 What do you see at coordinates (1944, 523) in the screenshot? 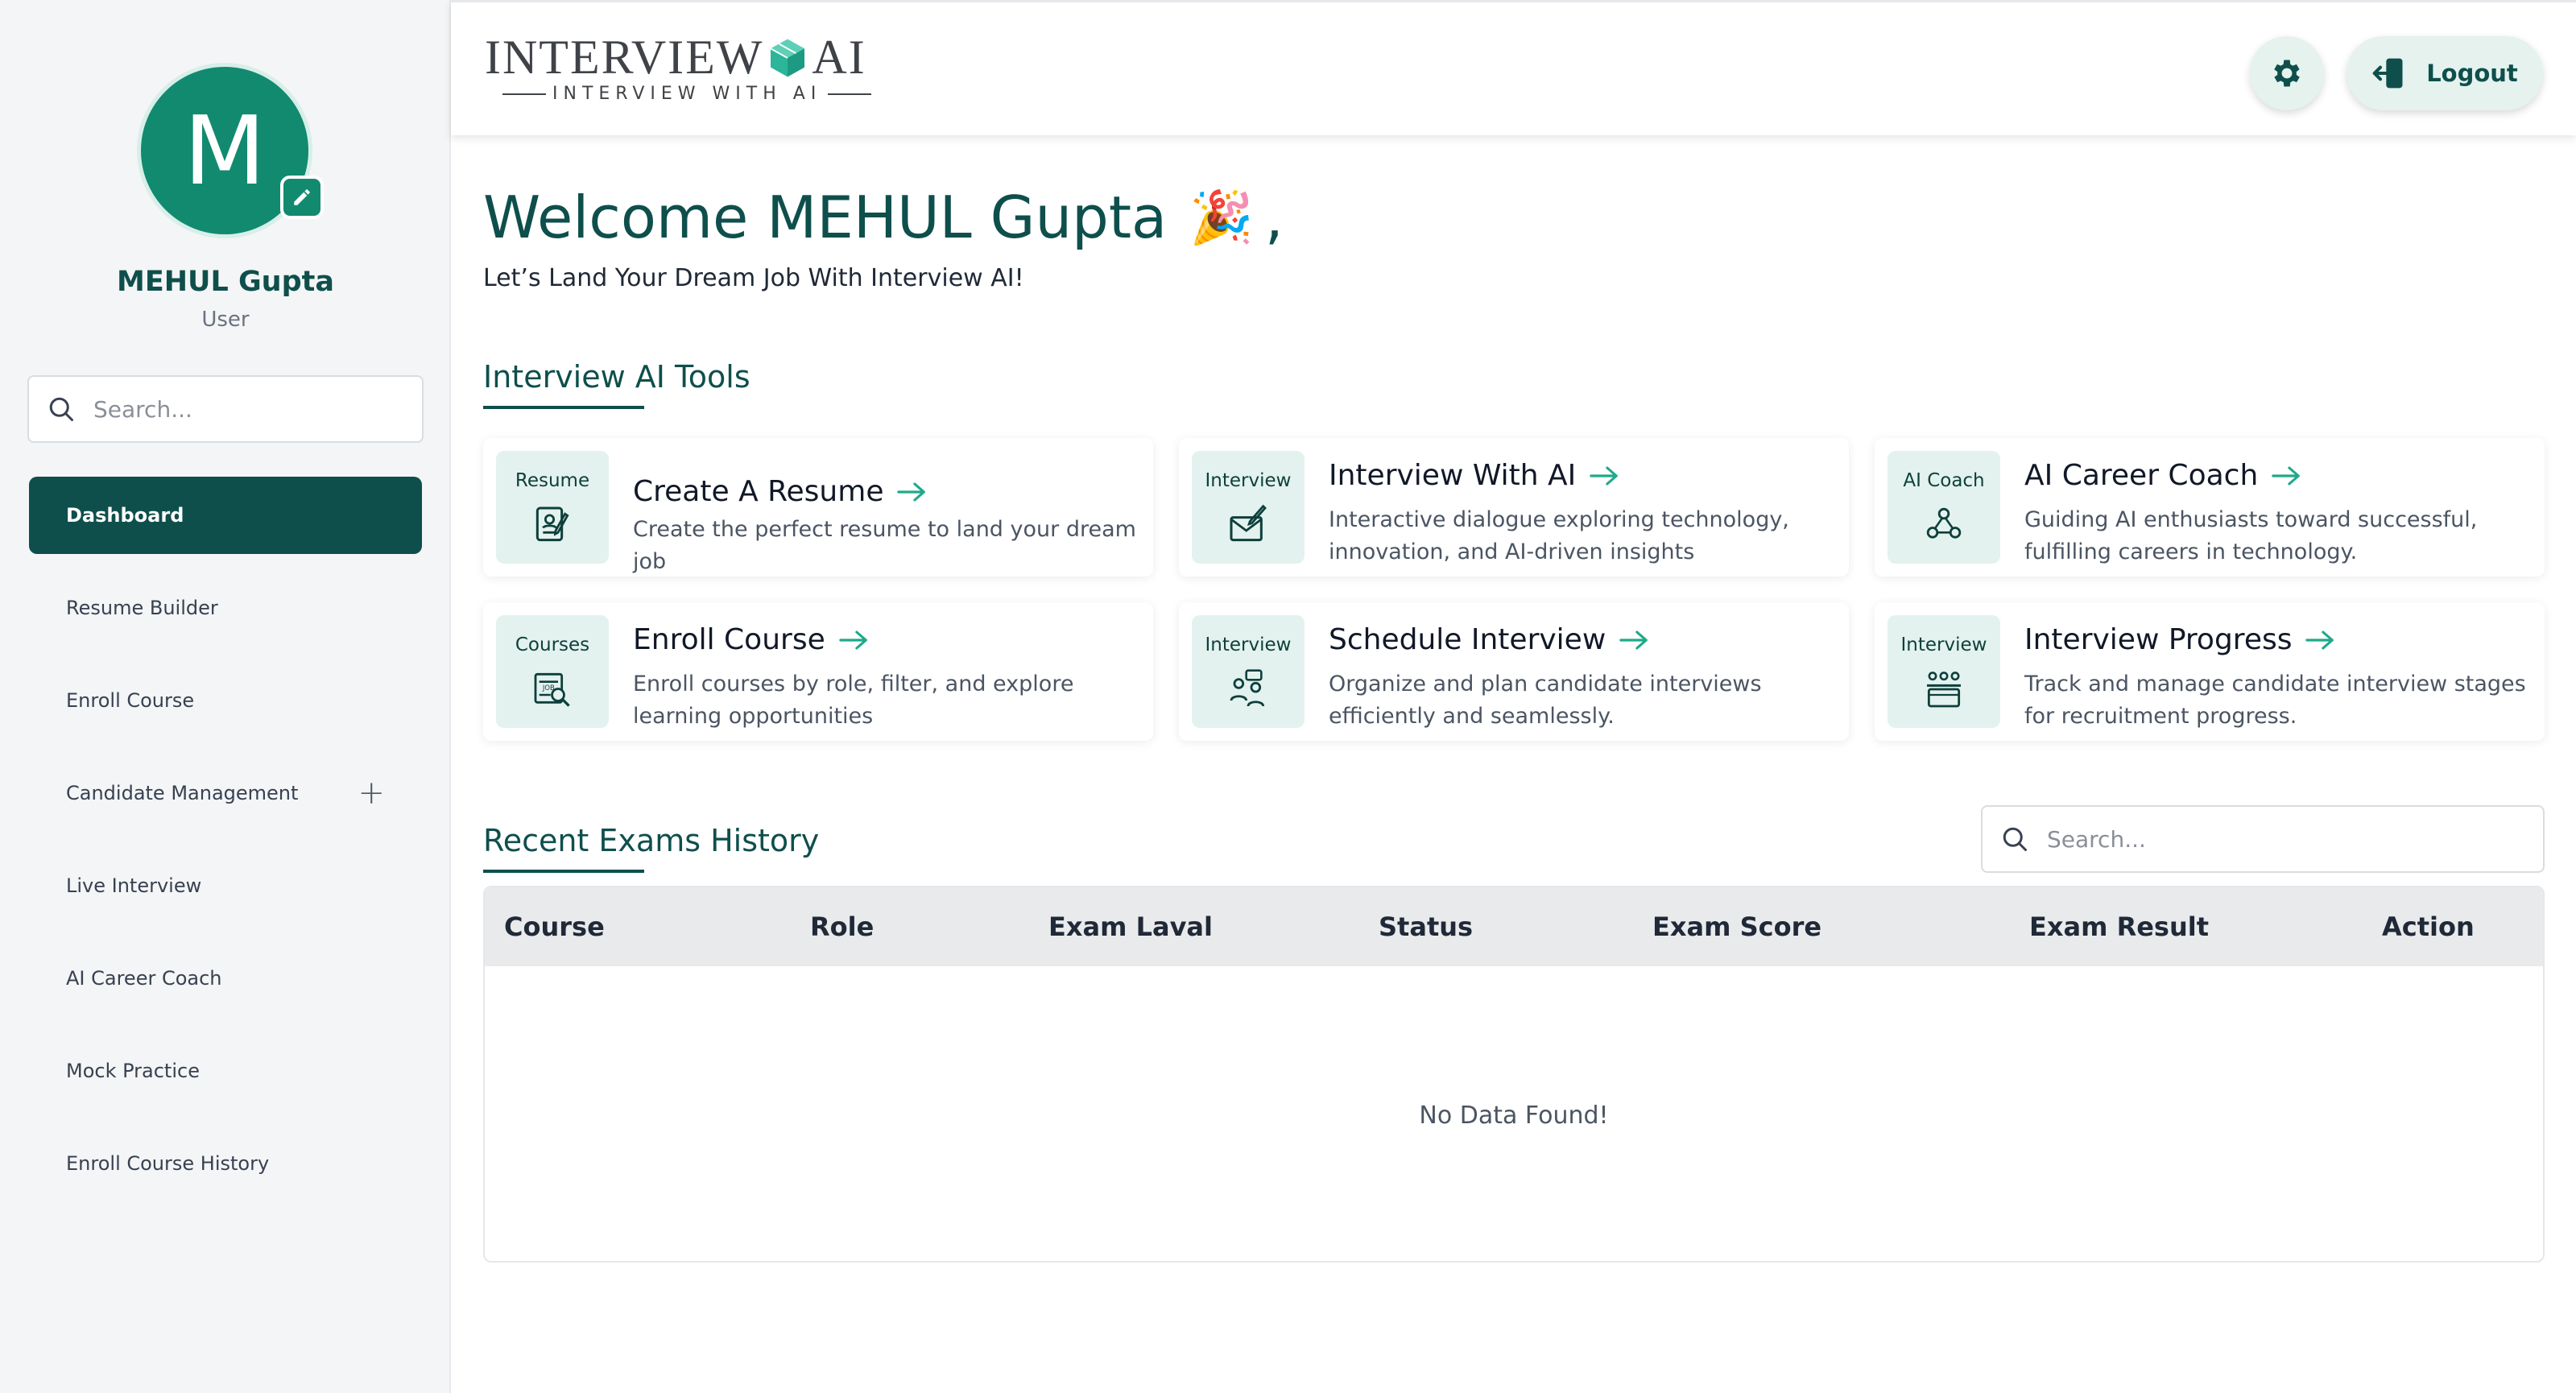
I see `team-network-icon` at bounding box center [1944, 523].